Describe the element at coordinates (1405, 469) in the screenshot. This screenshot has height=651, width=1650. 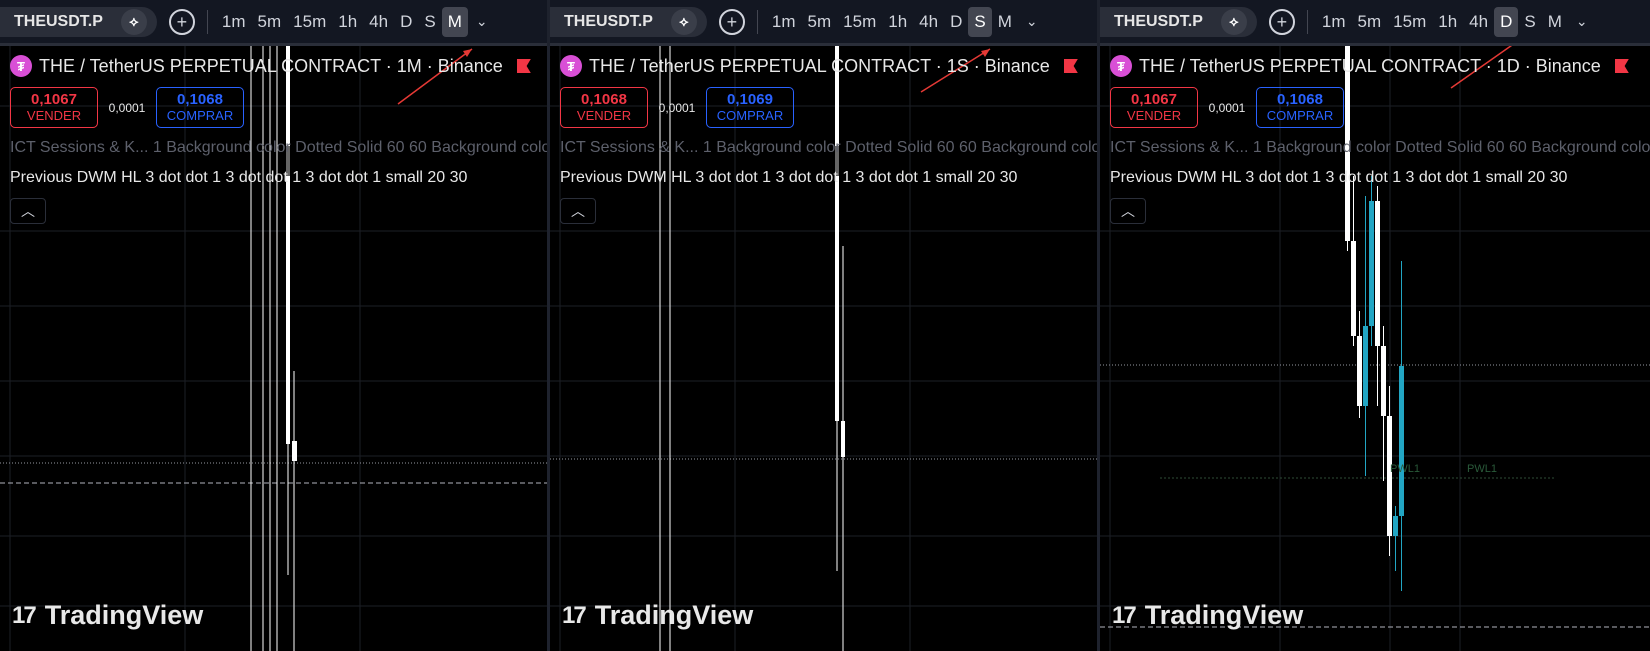
I see `pwl-label: PWL1` at that location.